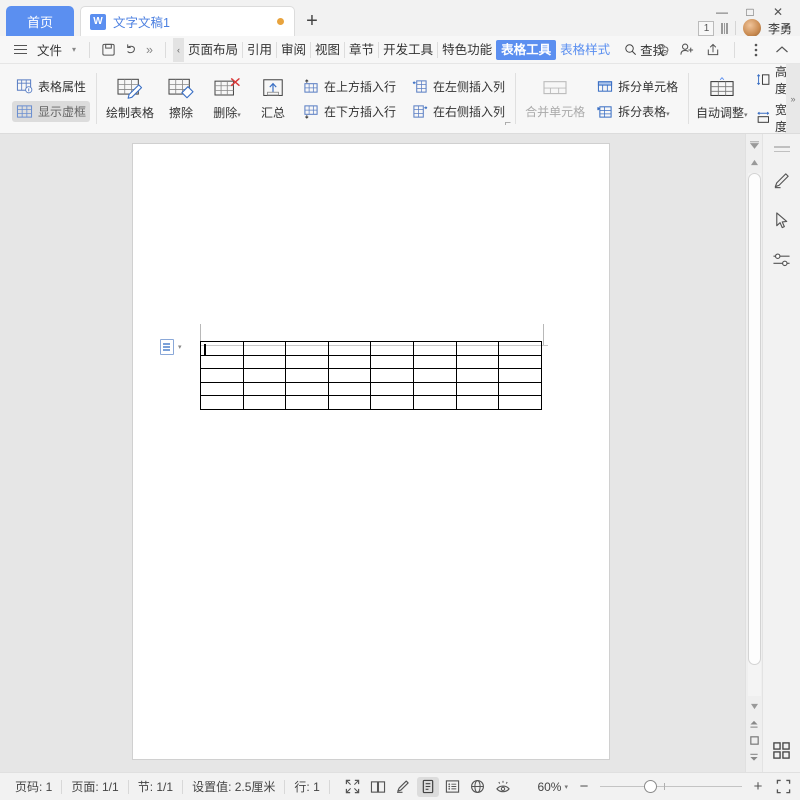  What do you see at coordinates (94, 786) in the screenshot?
I see `status-page-count: 页面: 1/1` at bounding box center [94, 786].